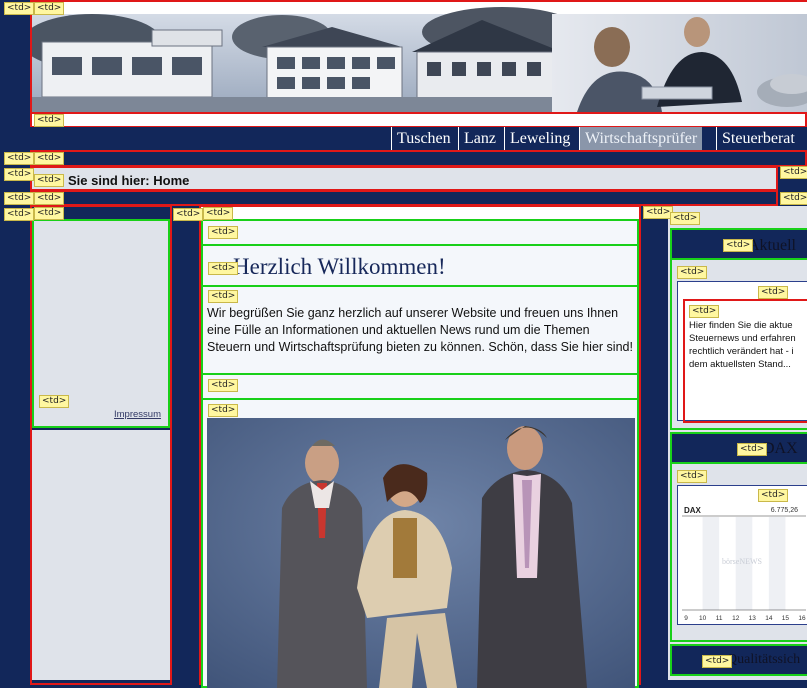 This screenshot has height=688, width=807. I want to click on news-header: <td> Aktuell, so click(738, 244).